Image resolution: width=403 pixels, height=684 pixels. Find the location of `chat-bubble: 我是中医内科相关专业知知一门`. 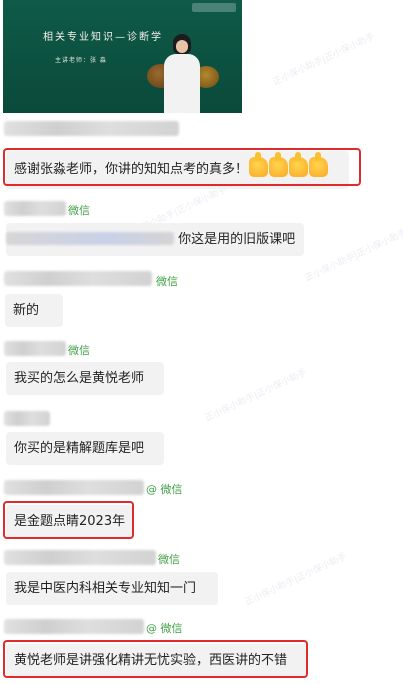

chat-bubble: 我是中医内科相关专业知知一门 is located at coordinates (112, 588).